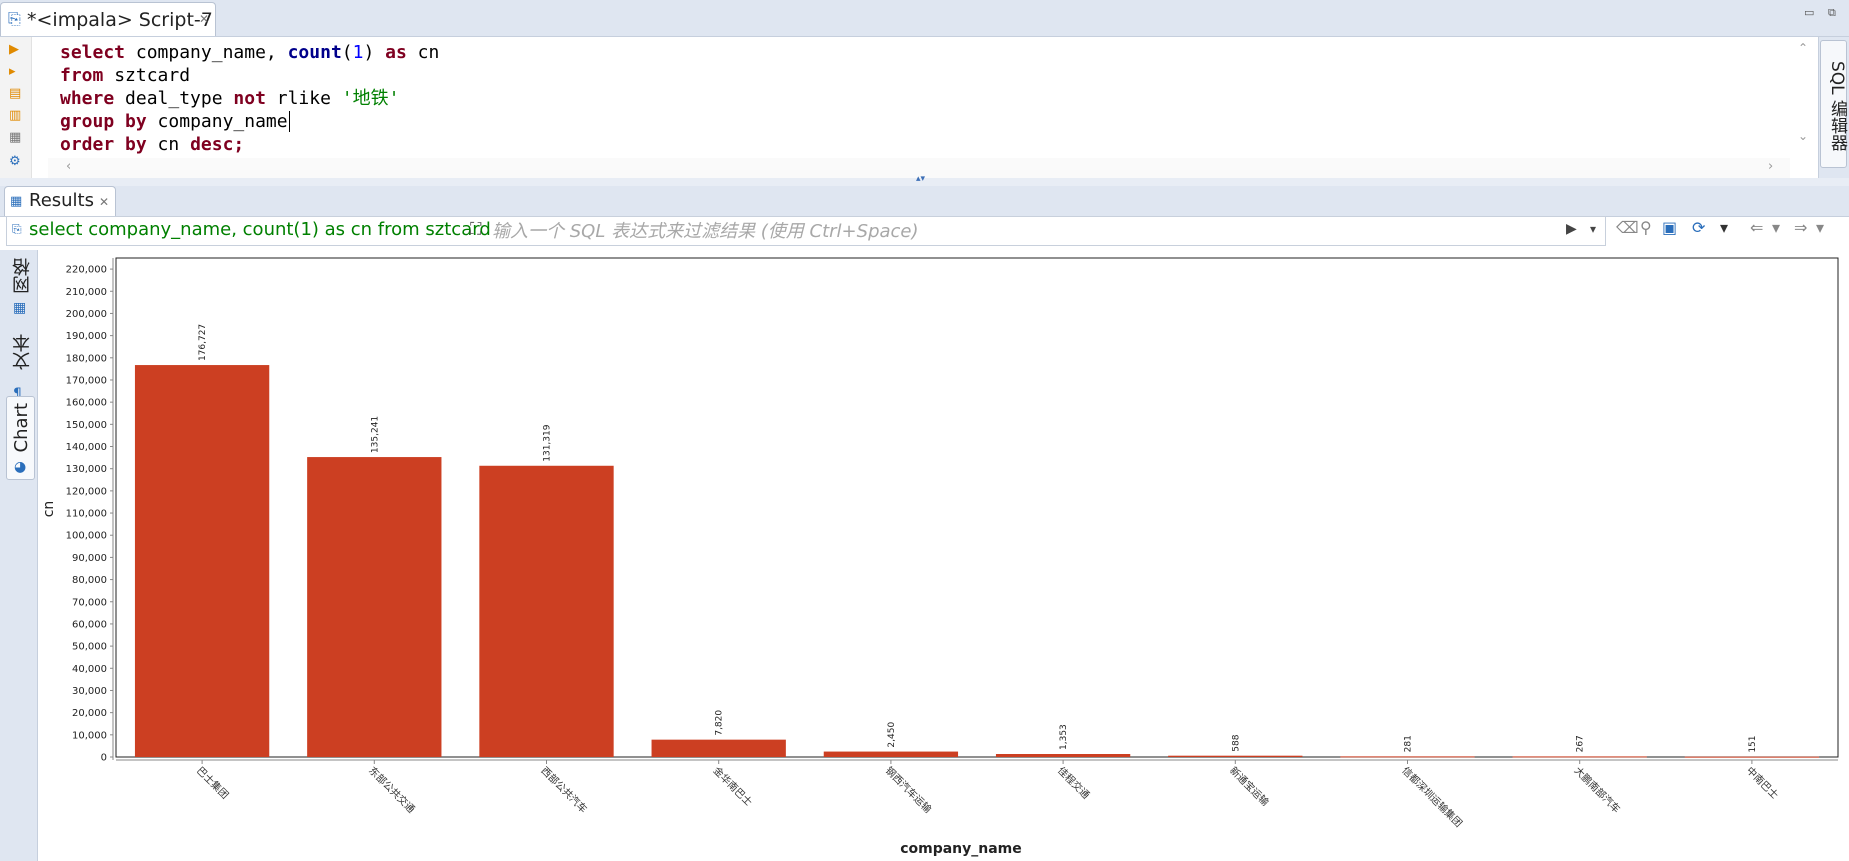  I want to click on filter-history-dropdown-icon: ▾, so click(1593, 229).